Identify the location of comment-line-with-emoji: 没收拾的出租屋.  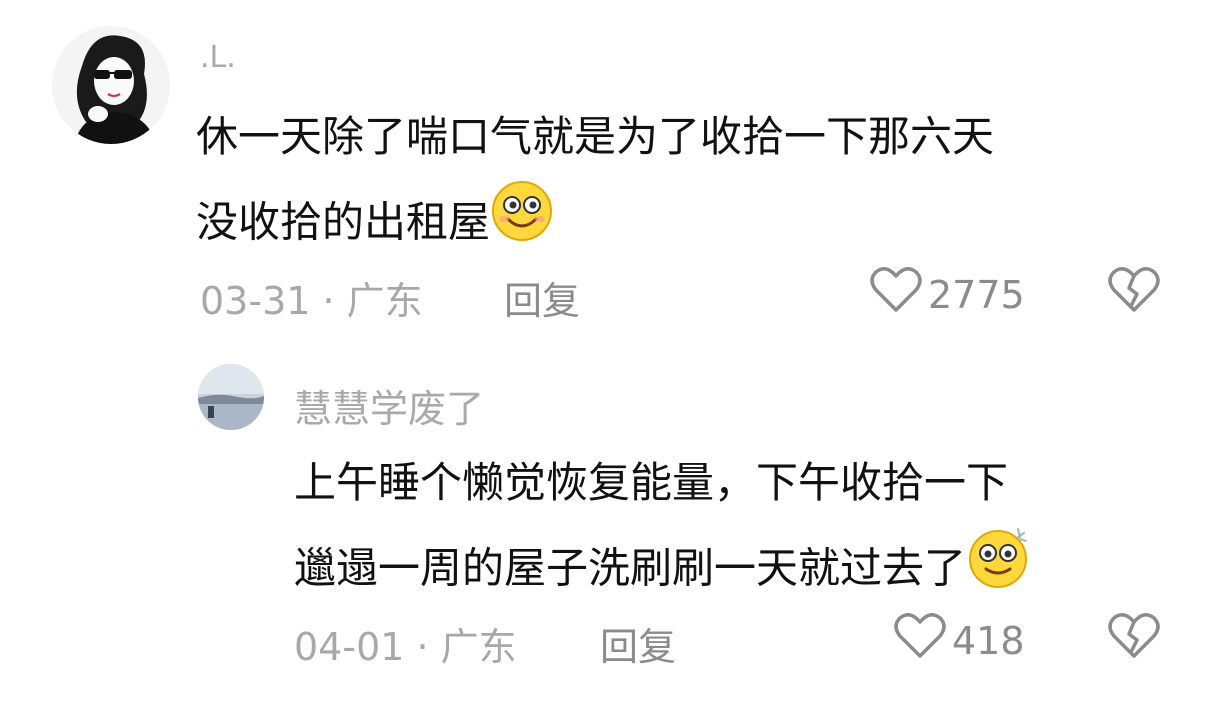
(595, 225).